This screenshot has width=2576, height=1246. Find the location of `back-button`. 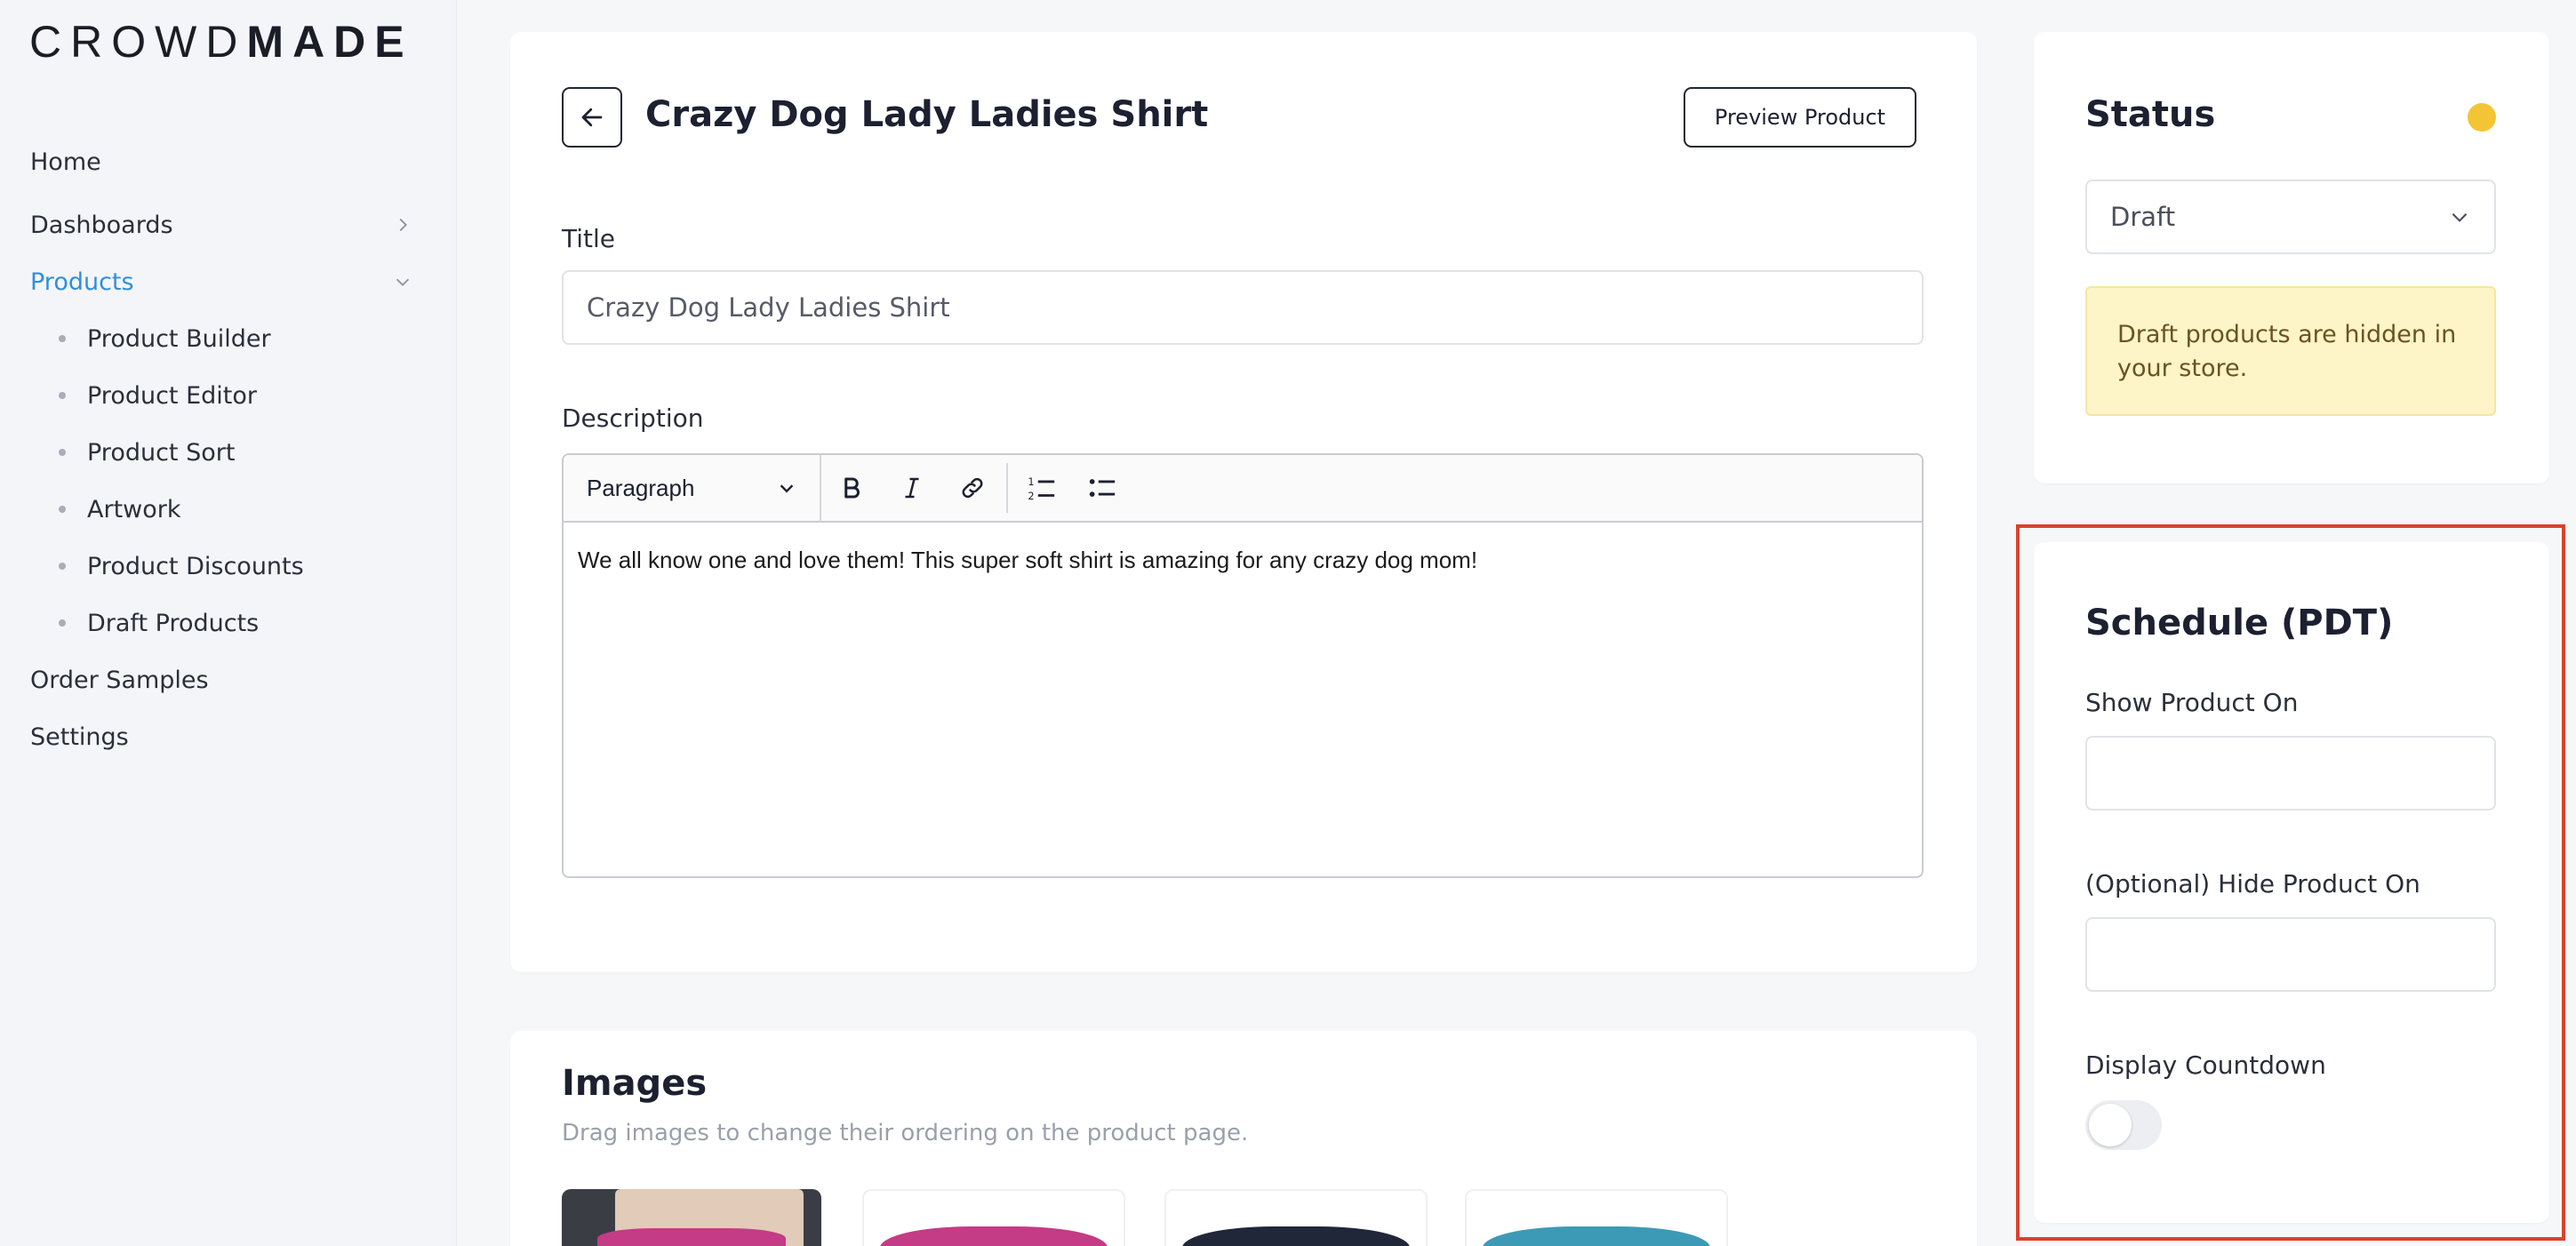

back-button is located at coordinates (592, 117).